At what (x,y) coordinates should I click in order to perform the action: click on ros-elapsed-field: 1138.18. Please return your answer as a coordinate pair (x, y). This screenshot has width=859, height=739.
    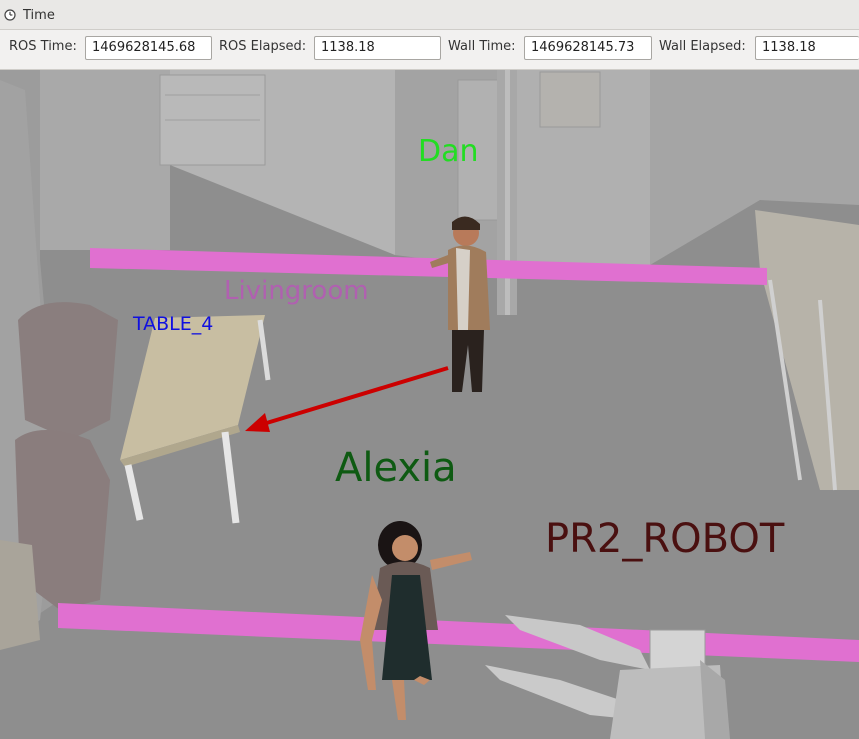
    Looking at the image, I should click on (377, 48).